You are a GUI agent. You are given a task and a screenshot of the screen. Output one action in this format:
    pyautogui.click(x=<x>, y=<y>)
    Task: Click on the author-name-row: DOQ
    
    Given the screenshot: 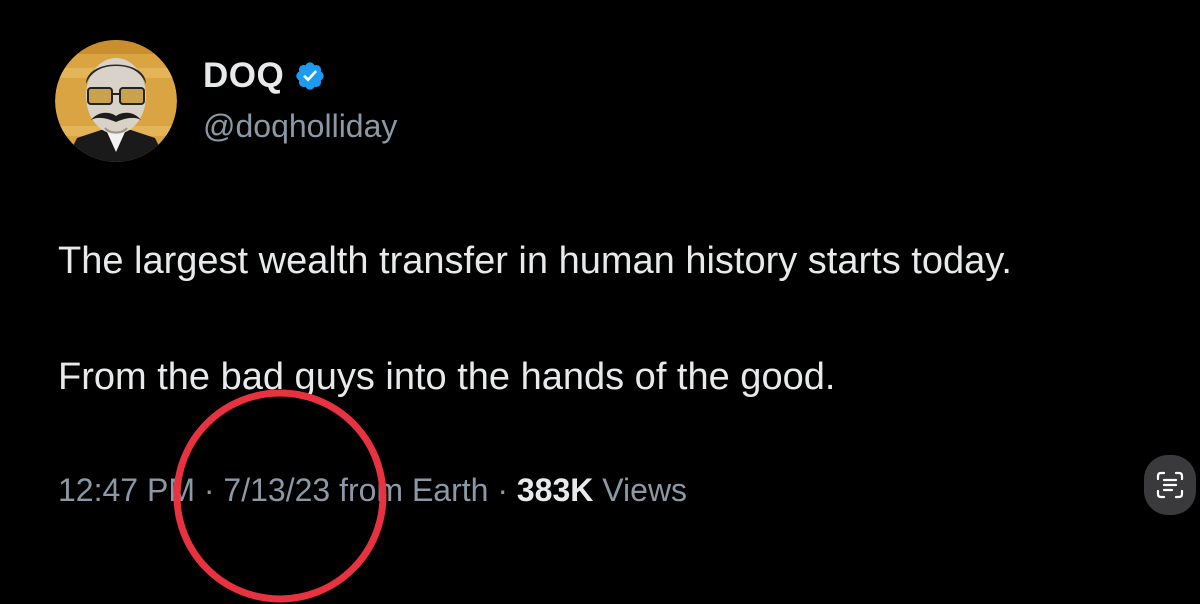 What is the action you would take?
    pyautogui.click(x=264, y=76)
    